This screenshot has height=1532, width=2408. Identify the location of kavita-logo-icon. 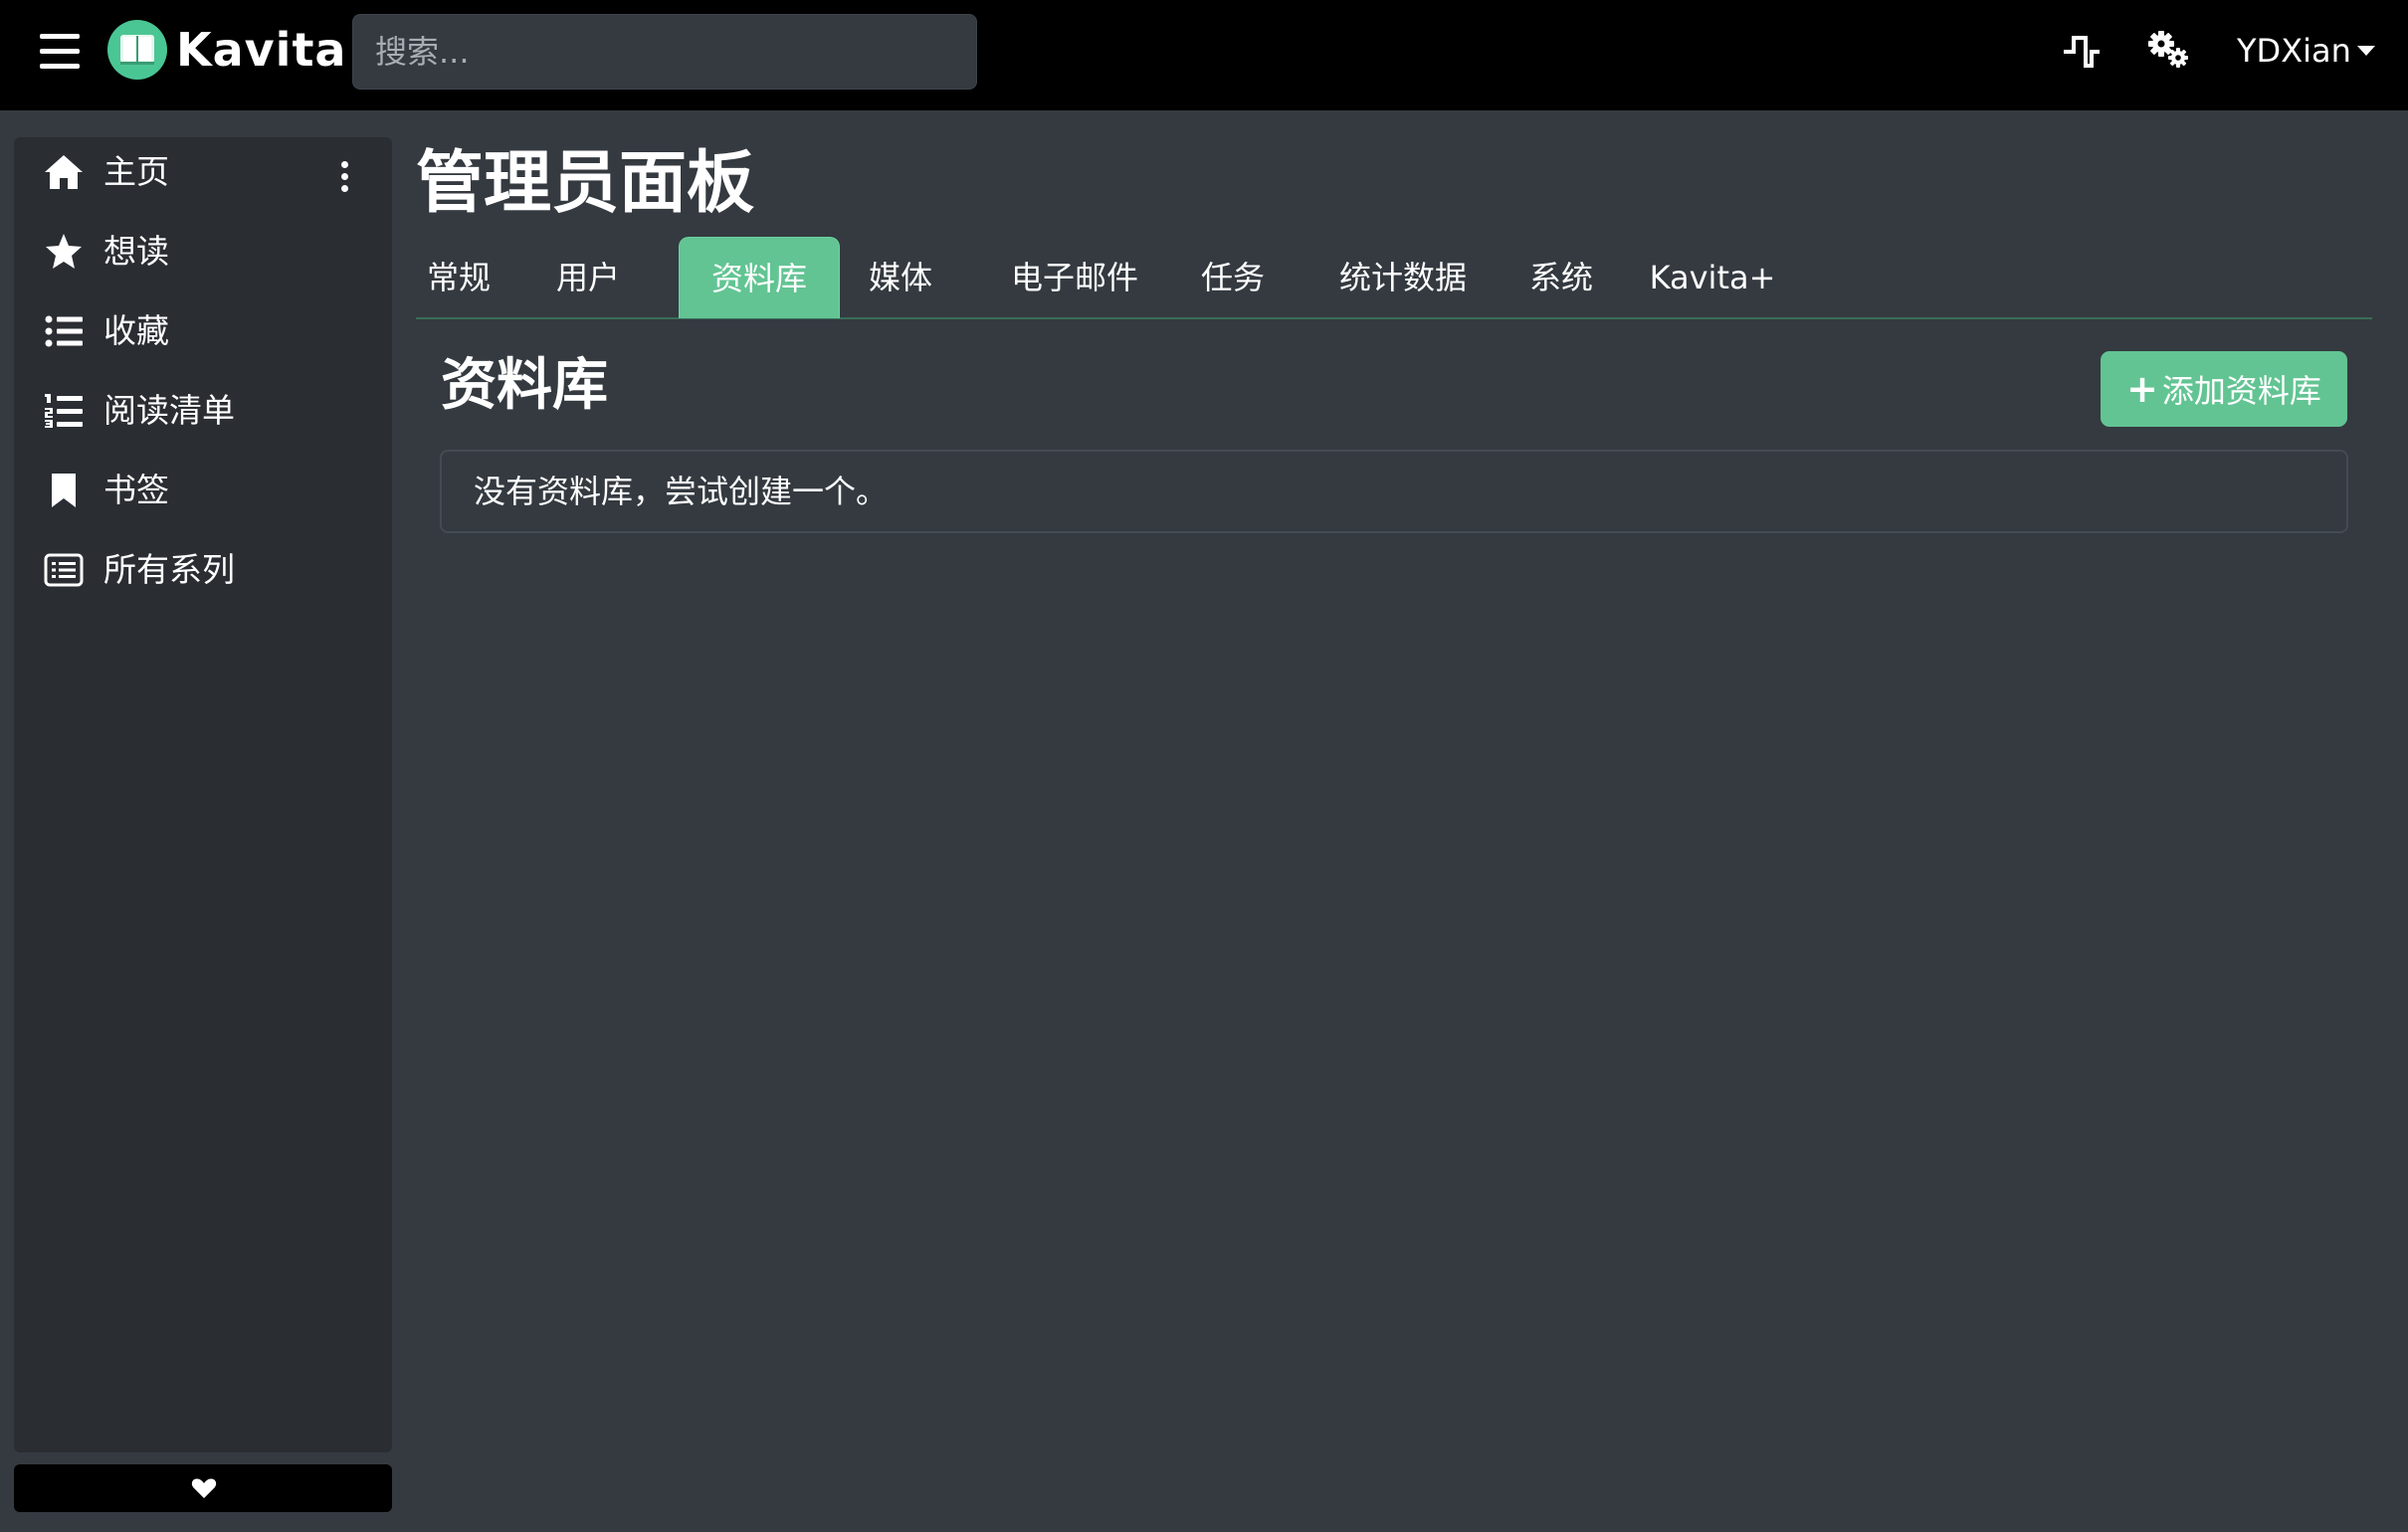
(137, 50).